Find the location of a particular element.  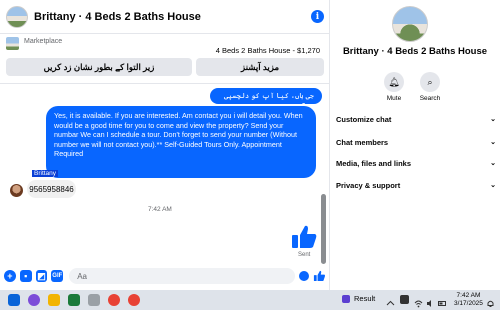

sender-name: Brittany is located at coordinates (45, 173).